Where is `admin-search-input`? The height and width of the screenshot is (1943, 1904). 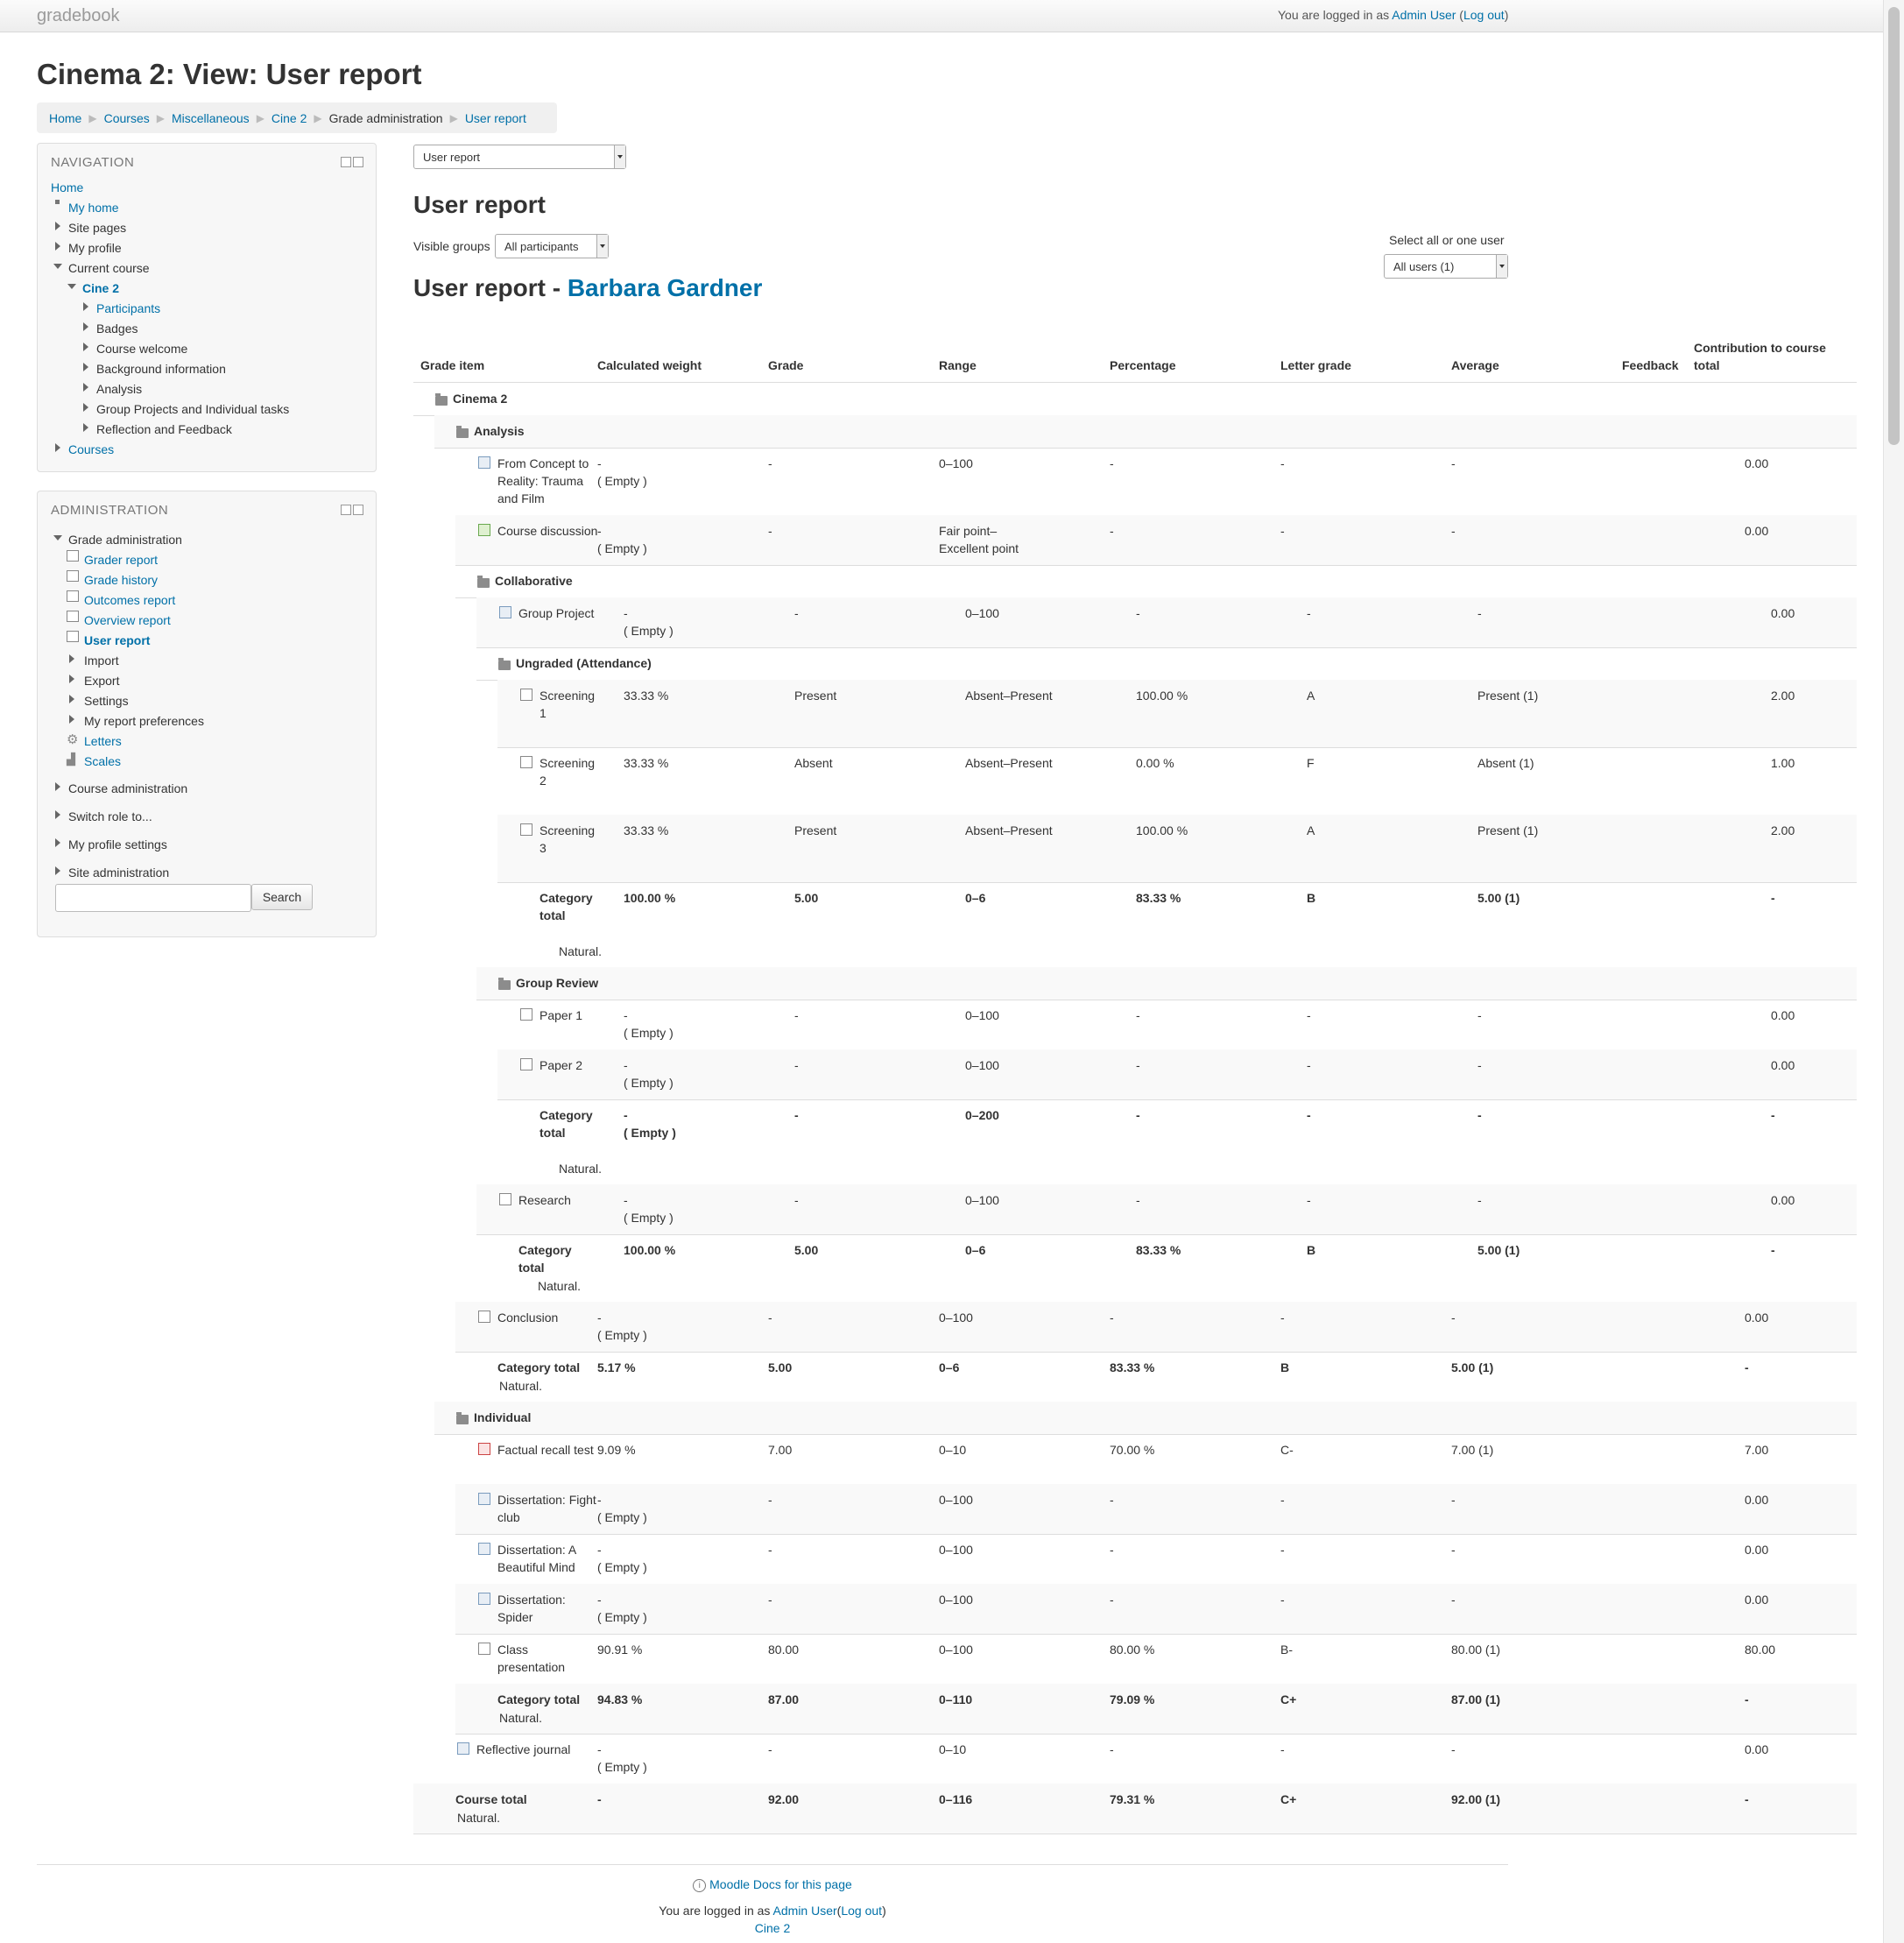
admin-search-input is located at coordinates (153, 898).